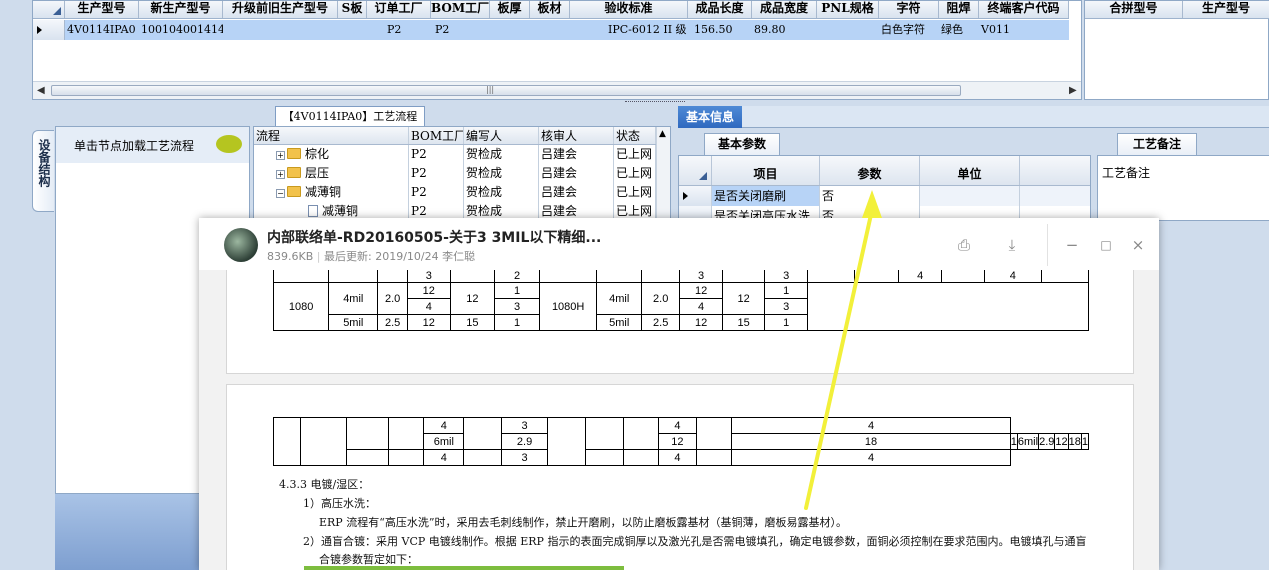 The image size is (1269, 570). Describe the element at coordinates (1024, 30) in the screenshot. I see `cell: V011` at that location.